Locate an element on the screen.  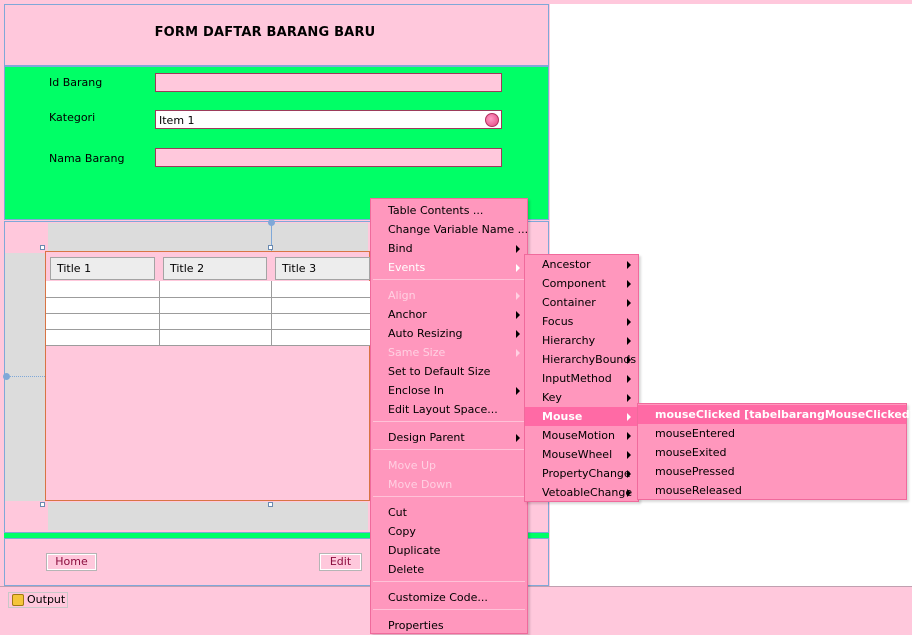
table-col-line is located at coordinates (159, 313).